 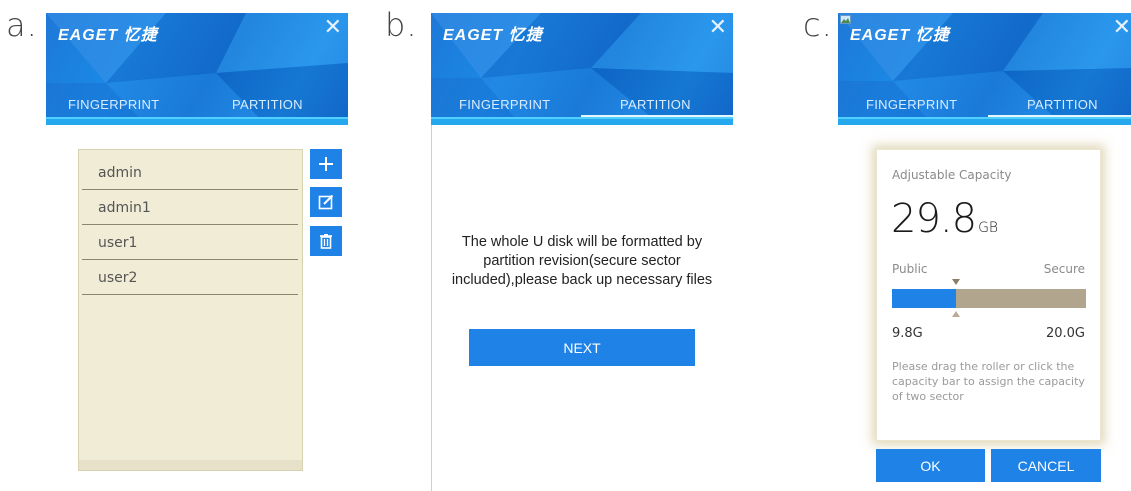 I want to click on panel-label-a: a., so click(x=22, y=25).